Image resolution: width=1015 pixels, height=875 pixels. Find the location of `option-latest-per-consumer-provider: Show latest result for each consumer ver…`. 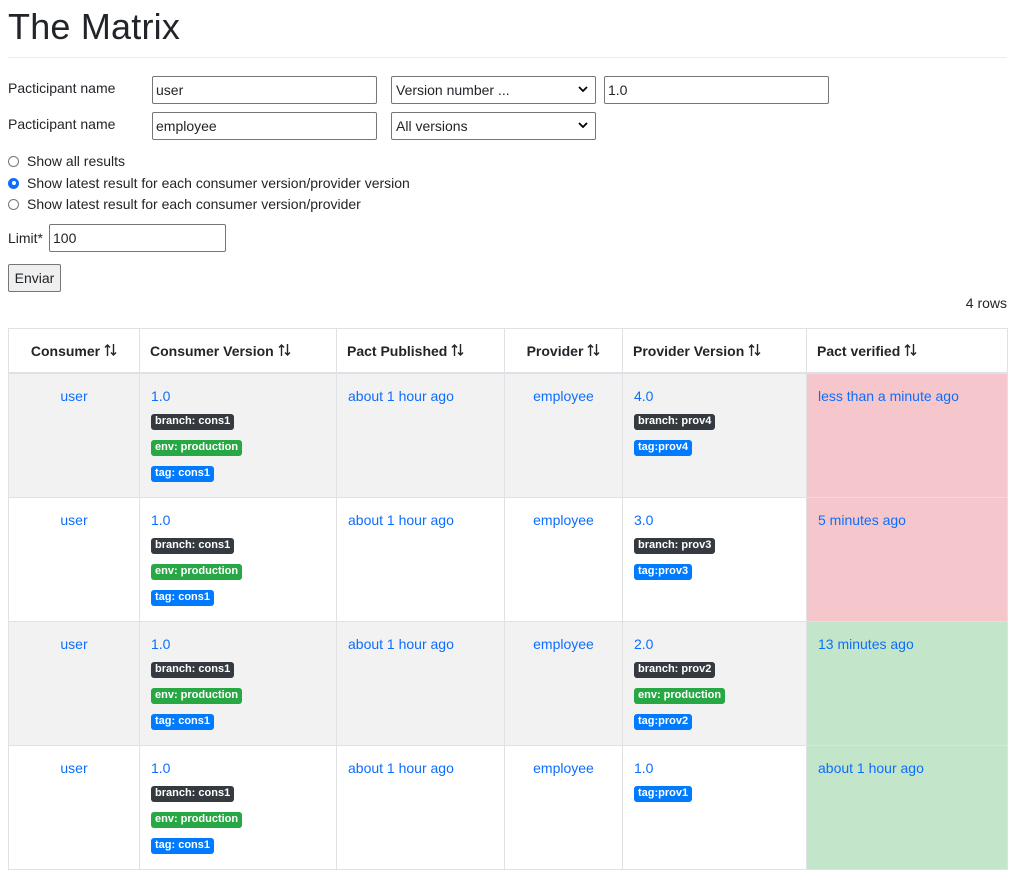

option-latest-per-consumer-provider: Show latest result for each consumer ver… is located at coordinates (184, 204).